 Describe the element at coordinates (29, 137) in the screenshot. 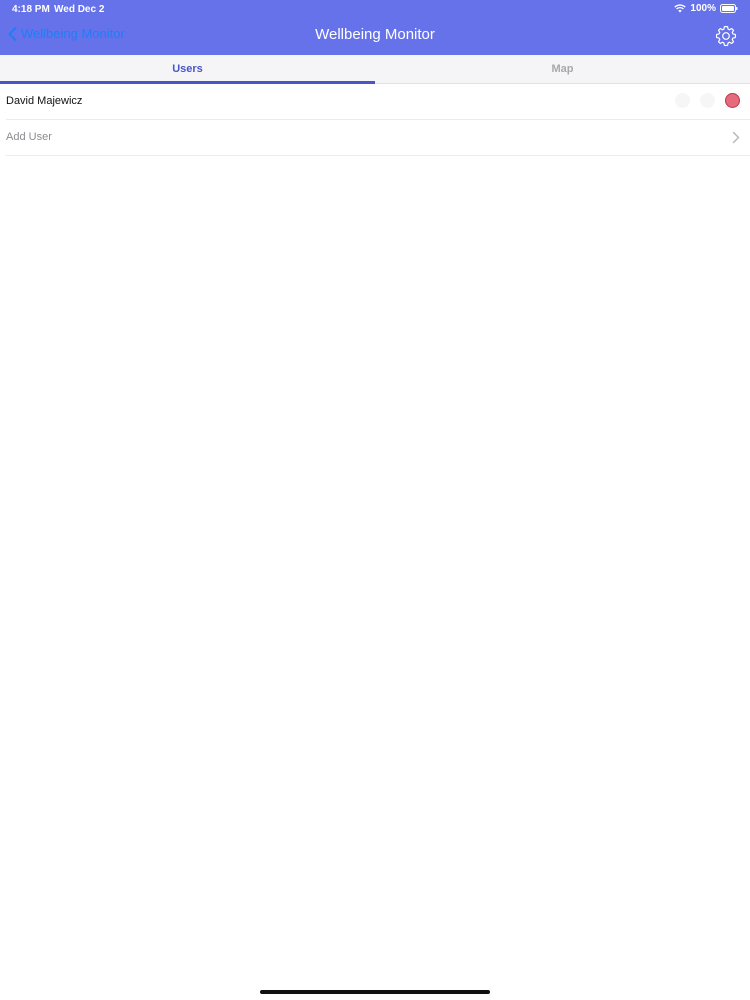

I see `add-user-label: Add User` at that location.